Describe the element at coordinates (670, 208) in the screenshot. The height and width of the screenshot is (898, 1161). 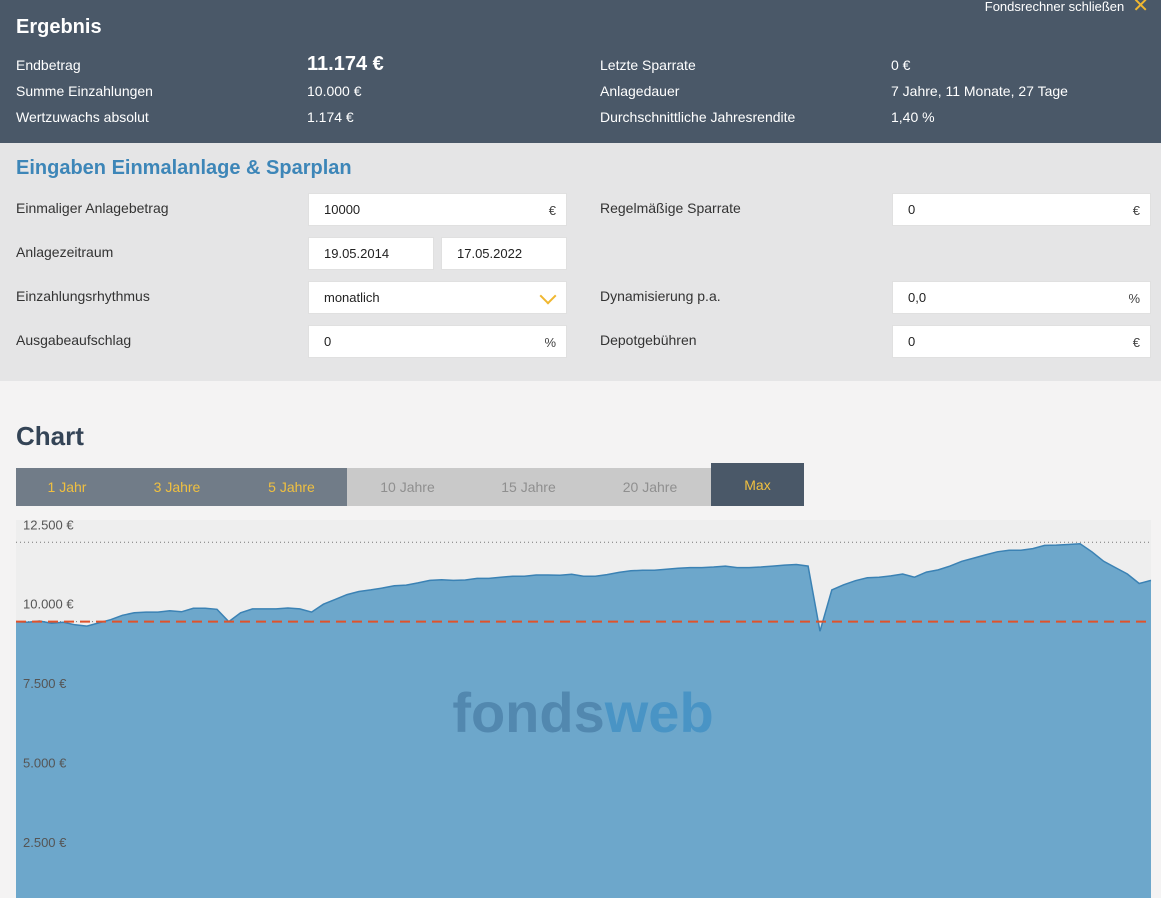
I see `sparrate-label: Regelmäßige Sparrate` at that location.